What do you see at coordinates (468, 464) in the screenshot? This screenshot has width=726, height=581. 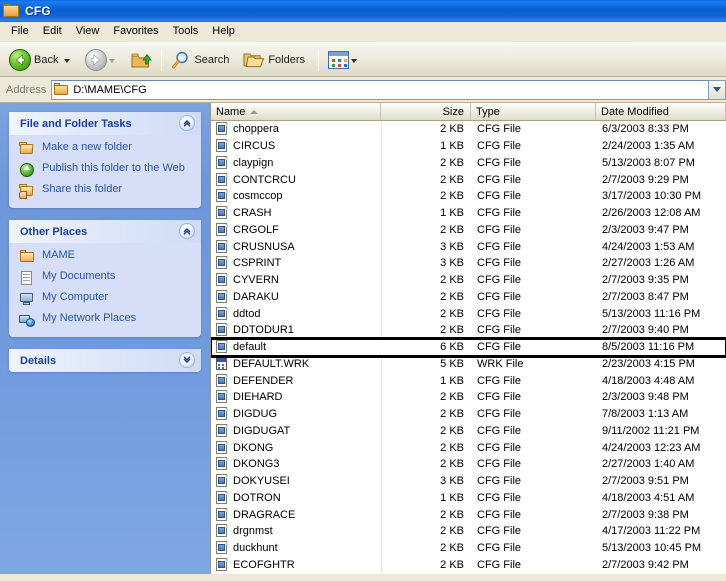 I see `table-row: DKONG3 2 KB CFG File 2/27/2003 1:40 AM` at bounding box center [468, 464].